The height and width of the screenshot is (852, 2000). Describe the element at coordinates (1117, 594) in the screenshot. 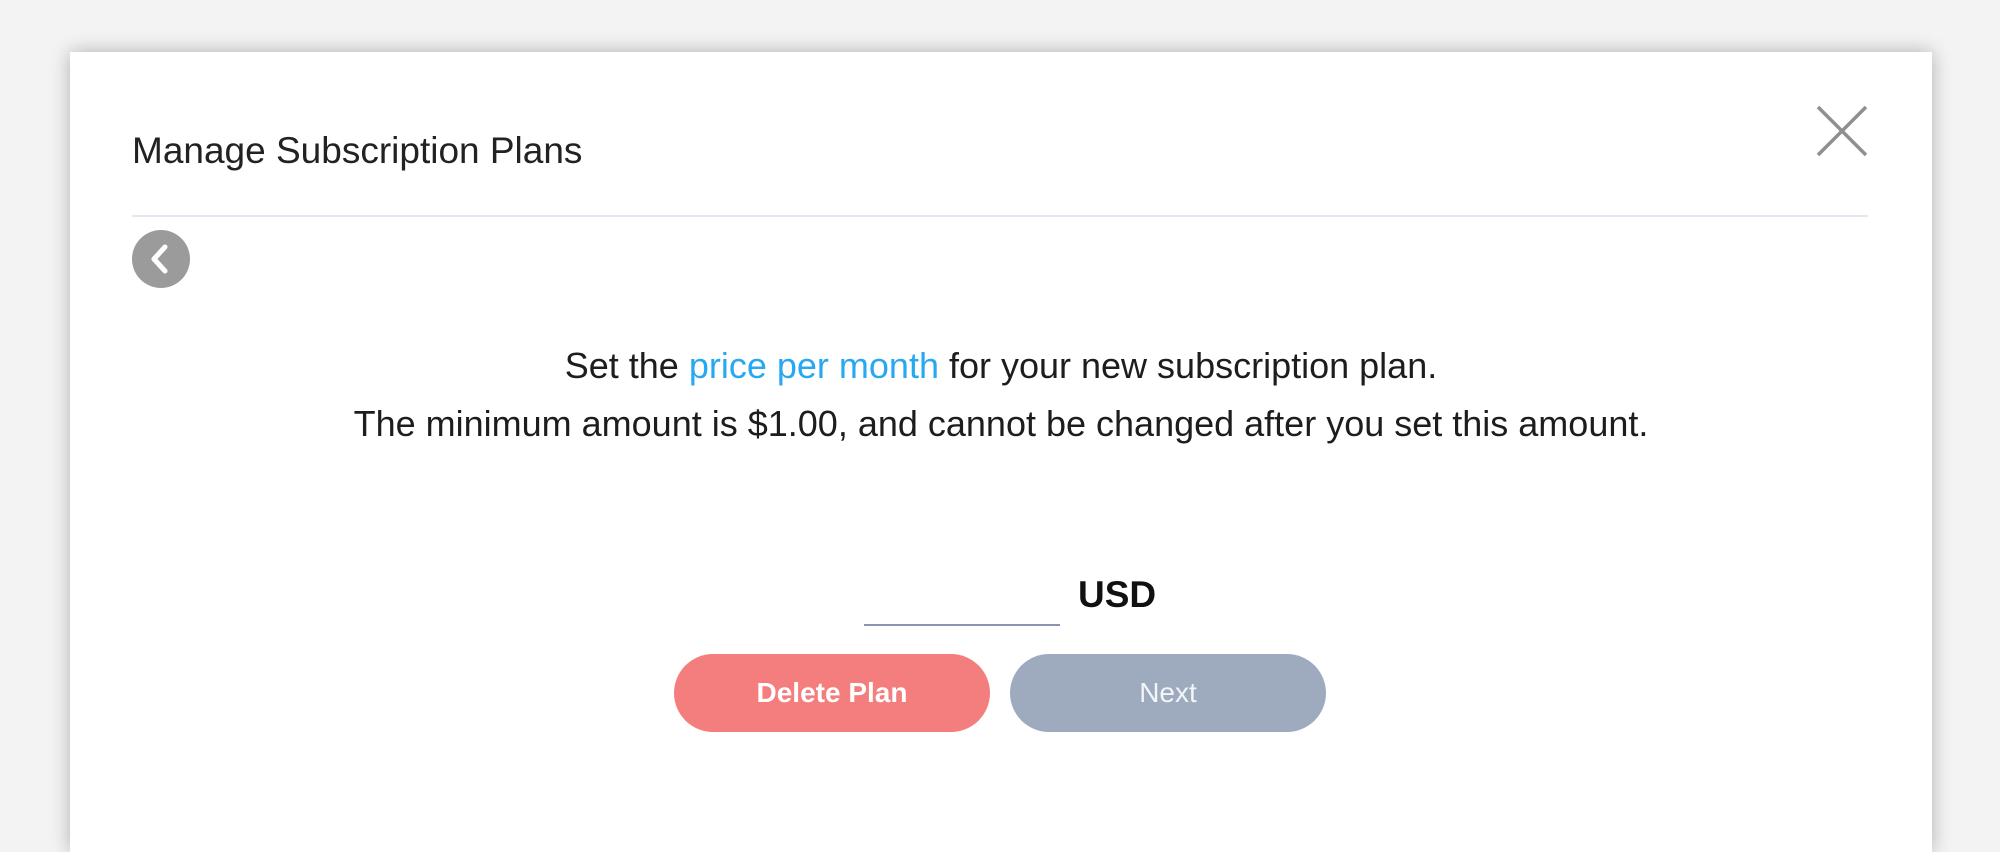

I see `currency-label: USD` at that location.